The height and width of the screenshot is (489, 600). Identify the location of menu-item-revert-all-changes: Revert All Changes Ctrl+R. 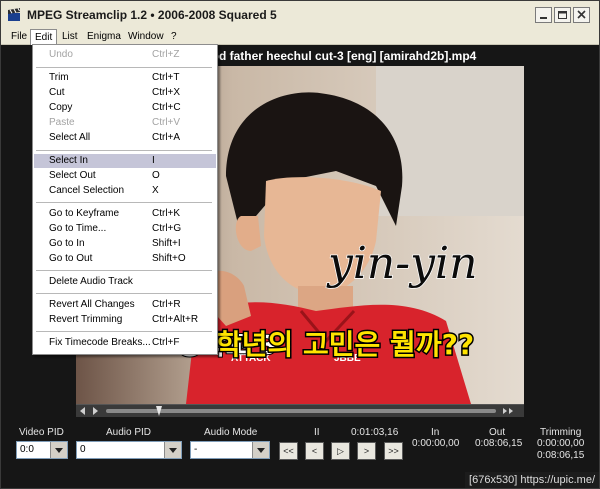
(125, 305).